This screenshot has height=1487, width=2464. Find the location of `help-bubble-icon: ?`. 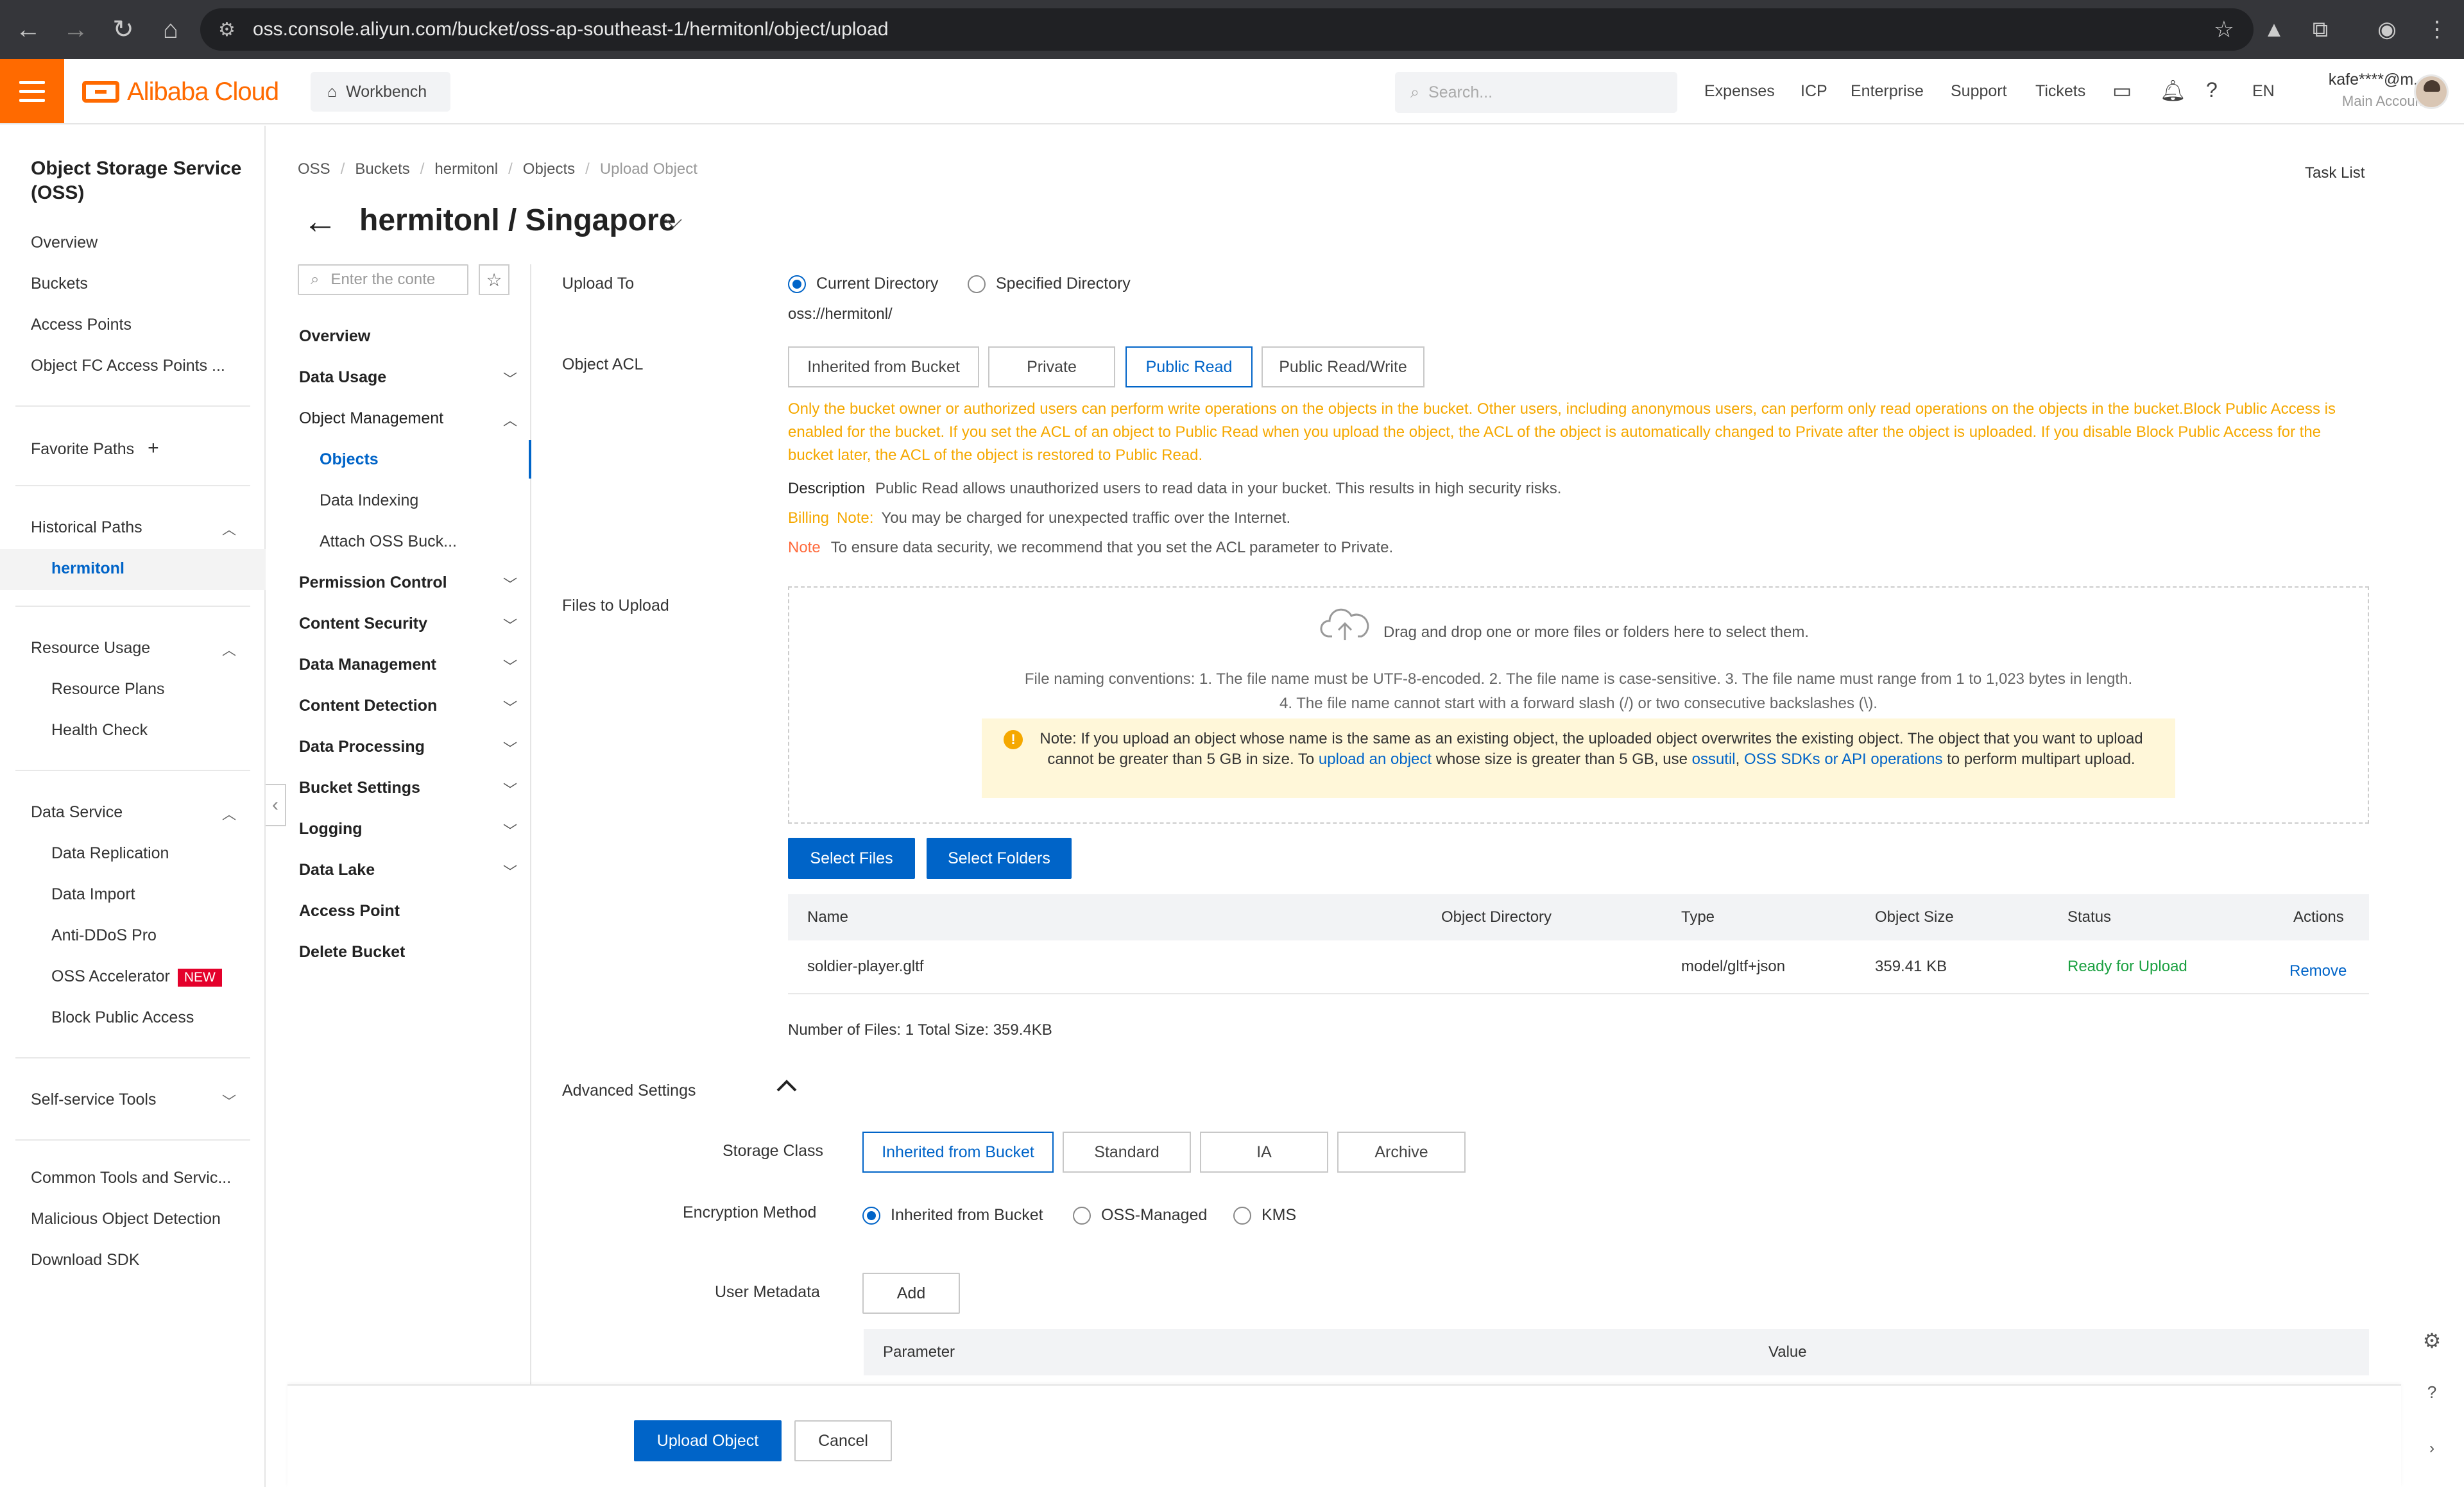

help-bubble-icon: ? is located at coordinates (2432, 1392).